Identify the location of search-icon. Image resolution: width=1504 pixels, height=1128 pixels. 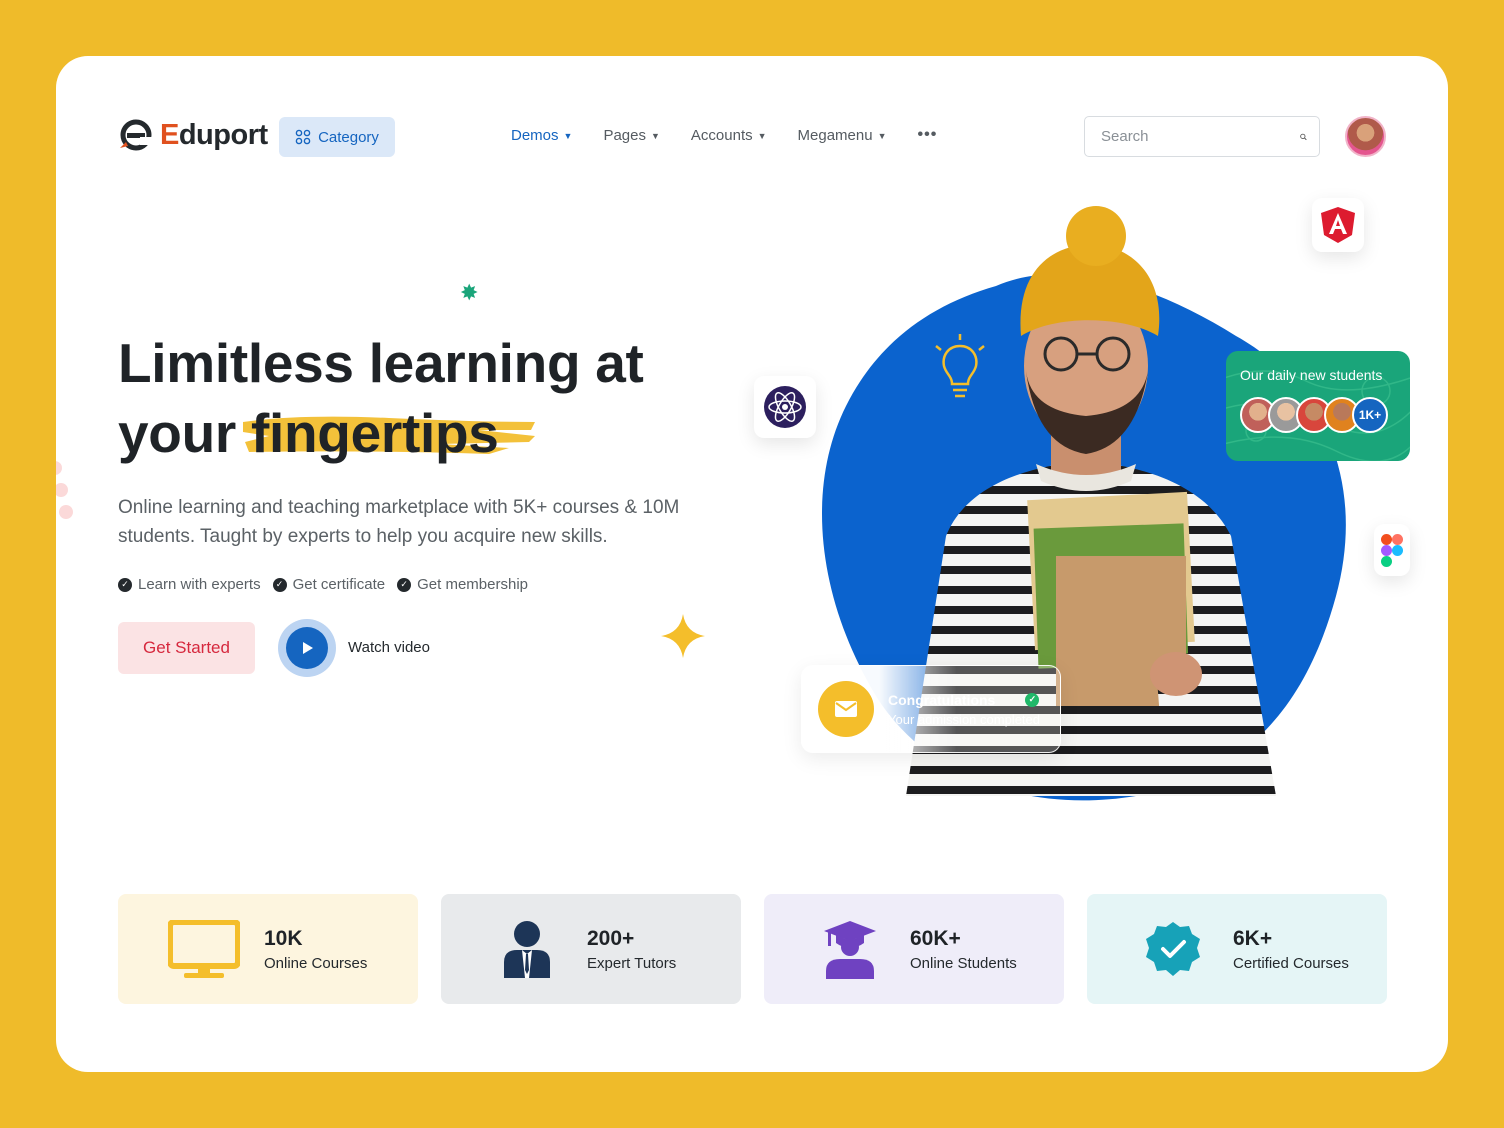
(1303, 137).